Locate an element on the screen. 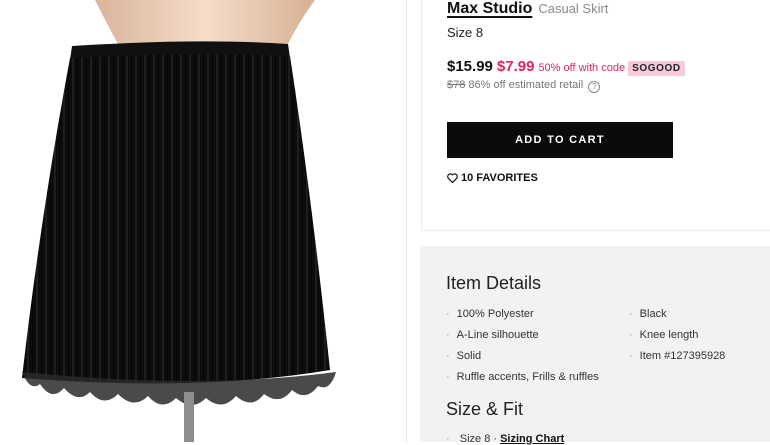 This screenshot has height=445, width=770. mannequin-torso is located at coordinates (205, 22).